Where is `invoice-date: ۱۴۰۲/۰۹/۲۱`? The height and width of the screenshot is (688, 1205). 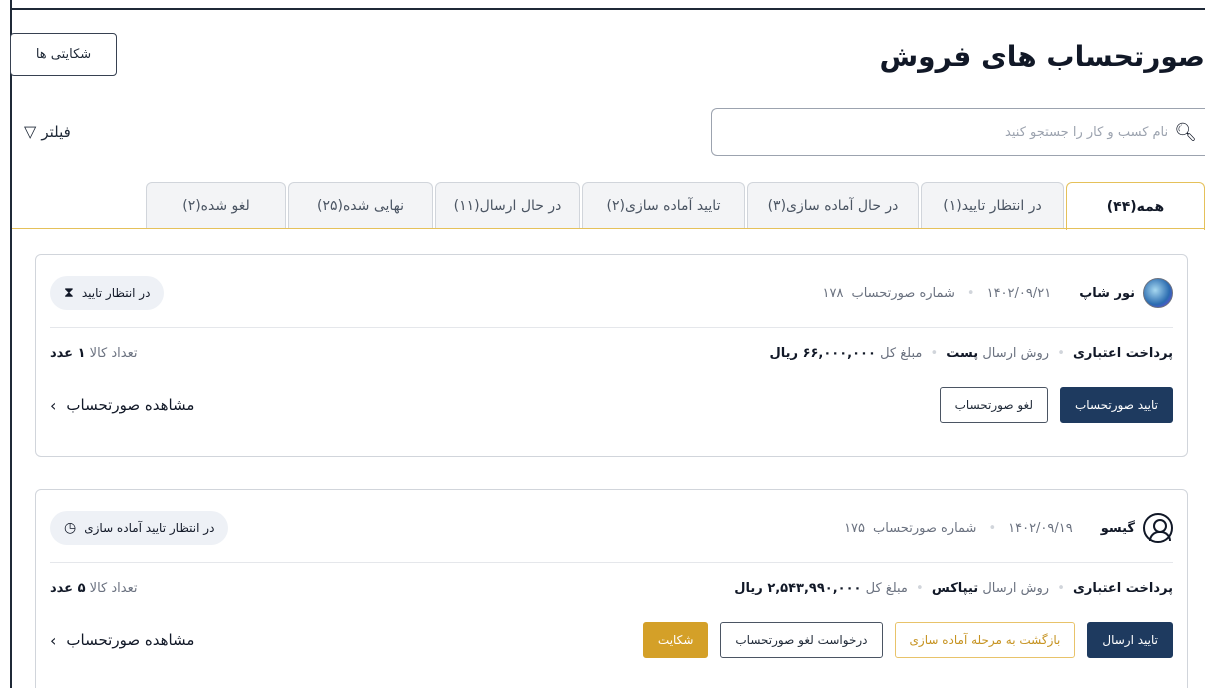 invoice-date: ۱۴۰۲/۰۹/۲۱ is located at coordinates (1019, 293).